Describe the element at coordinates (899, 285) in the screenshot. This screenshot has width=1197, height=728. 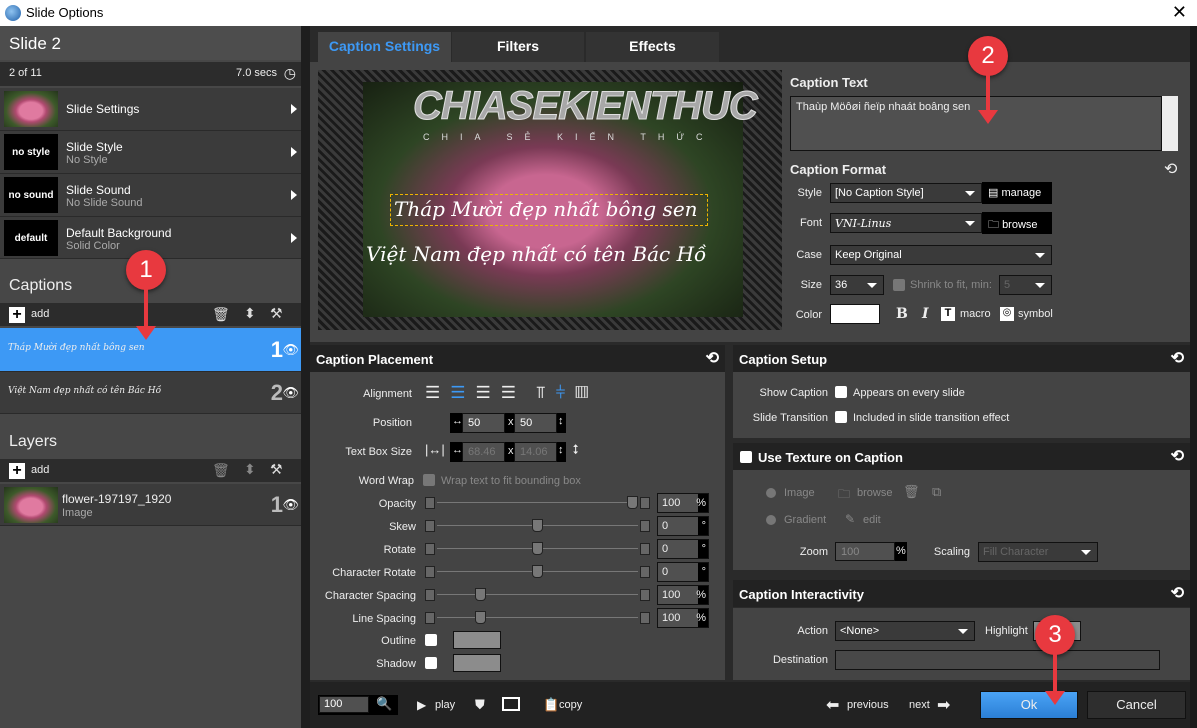
I see `shrink-to-fit-checkbox` at that location.